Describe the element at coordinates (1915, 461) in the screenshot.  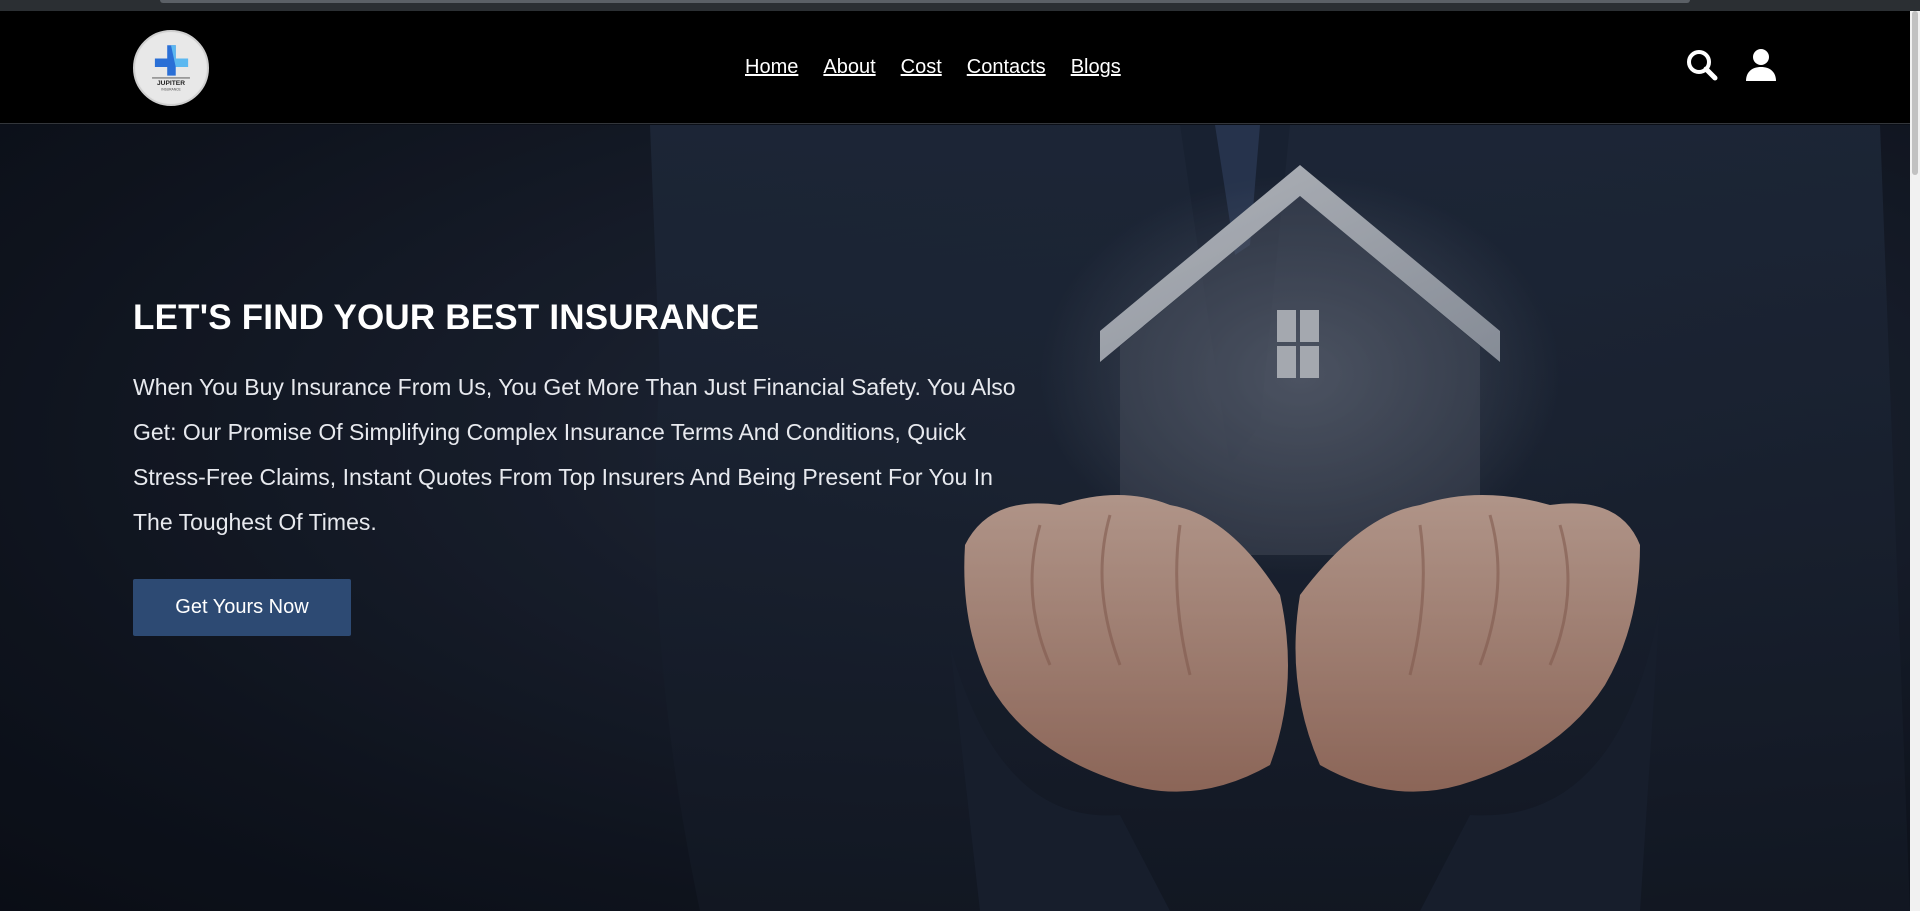
I see `page-scrollbar` at that location.